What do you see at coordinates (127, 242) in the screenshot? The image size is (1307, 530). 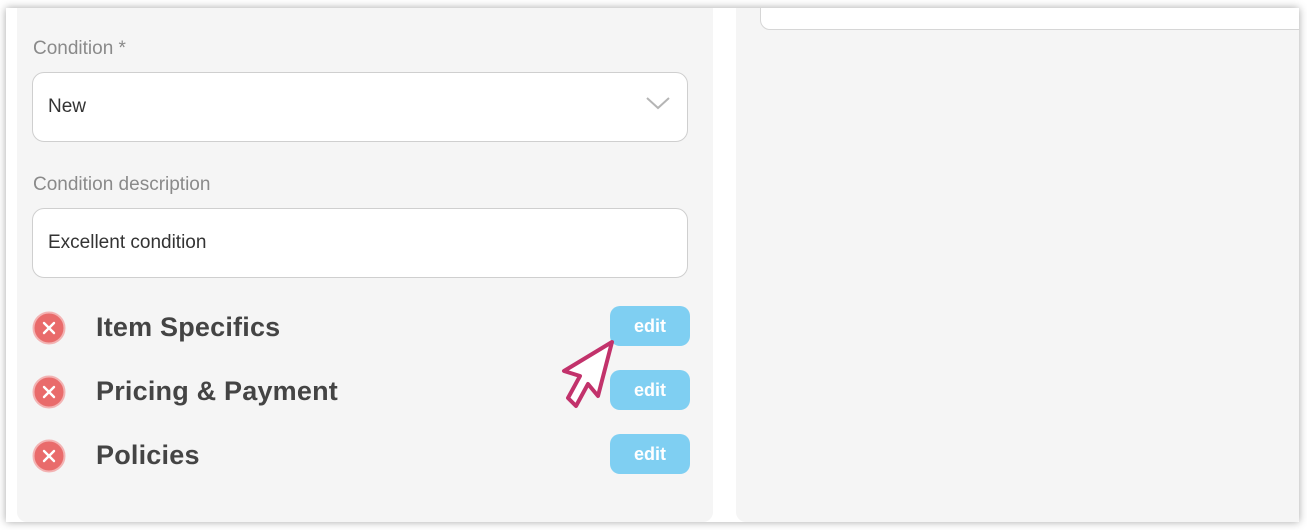 I see `condition-description-value: Excellent condition` at bounding box center [127, 242].